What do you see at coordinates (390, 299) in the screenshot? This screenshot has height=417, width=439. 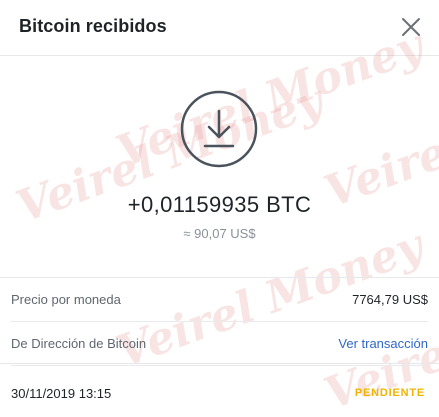 I see `price-per-coin-value: 7764,79 US$` at bounding box center [390, 299].